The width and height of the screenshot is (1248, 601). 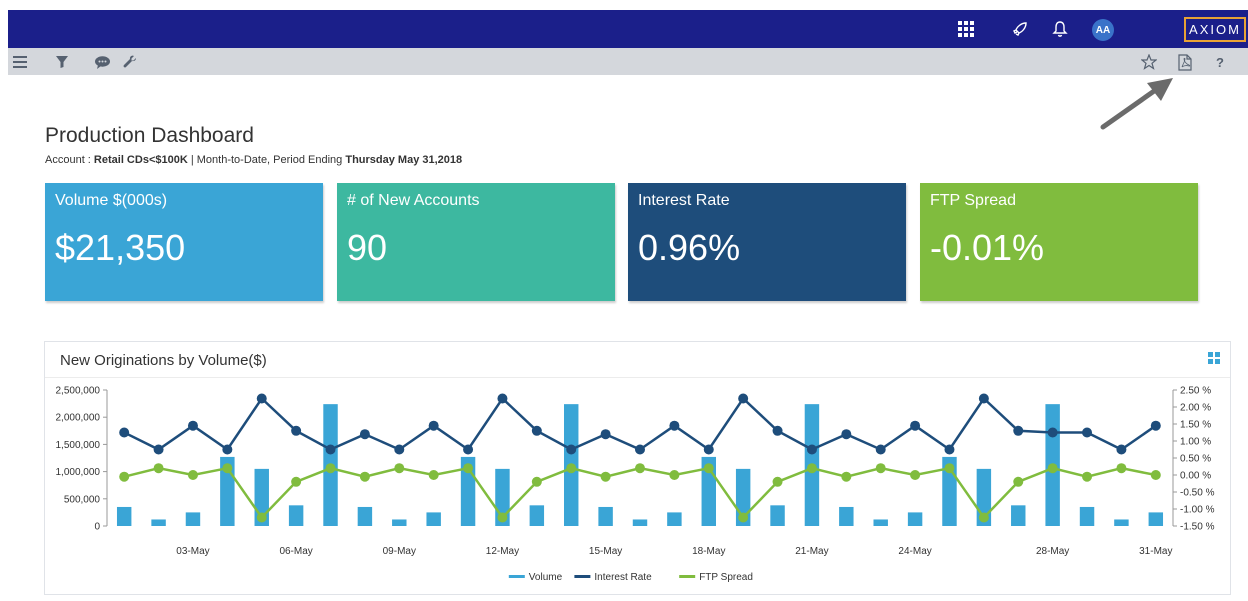 What do you see at coordinates (1195, 425) in the screenshot?
I see `y-right-tick-label: 1.50 %` at bounding box center [1195, 425].